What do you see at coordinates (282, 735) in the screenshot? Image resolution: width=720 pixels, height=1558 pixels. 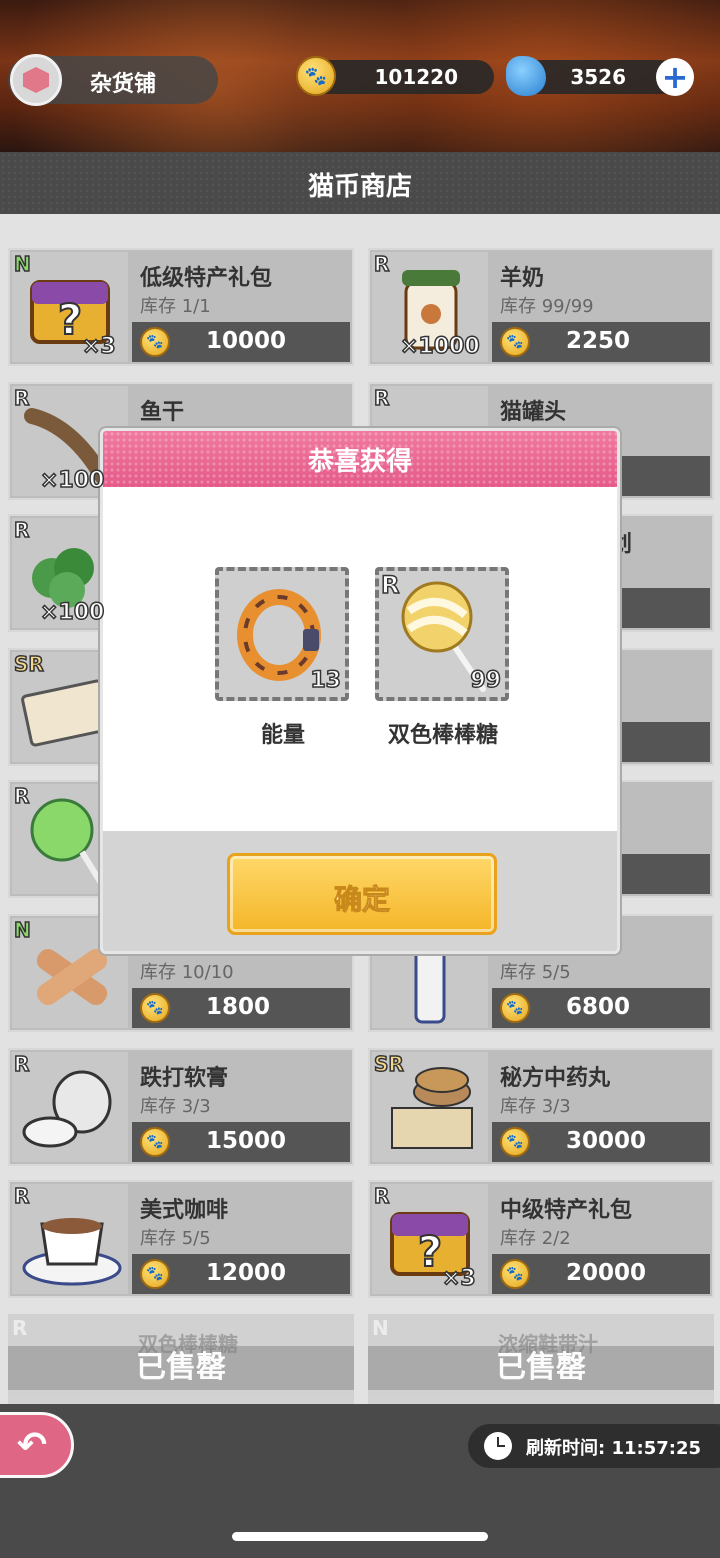 I see `reward-name: 能量` at bounding box center [282, 735].